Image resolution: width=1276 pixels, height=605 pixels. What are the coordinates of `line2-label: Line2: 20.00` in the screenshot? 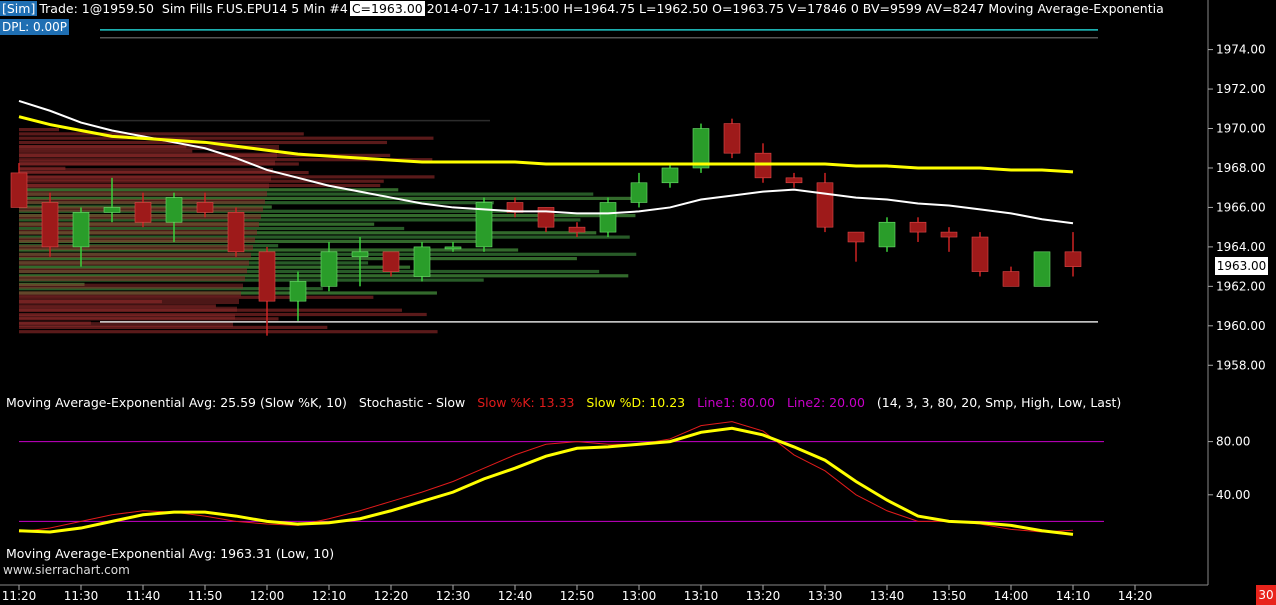 It's located at (825, 402).